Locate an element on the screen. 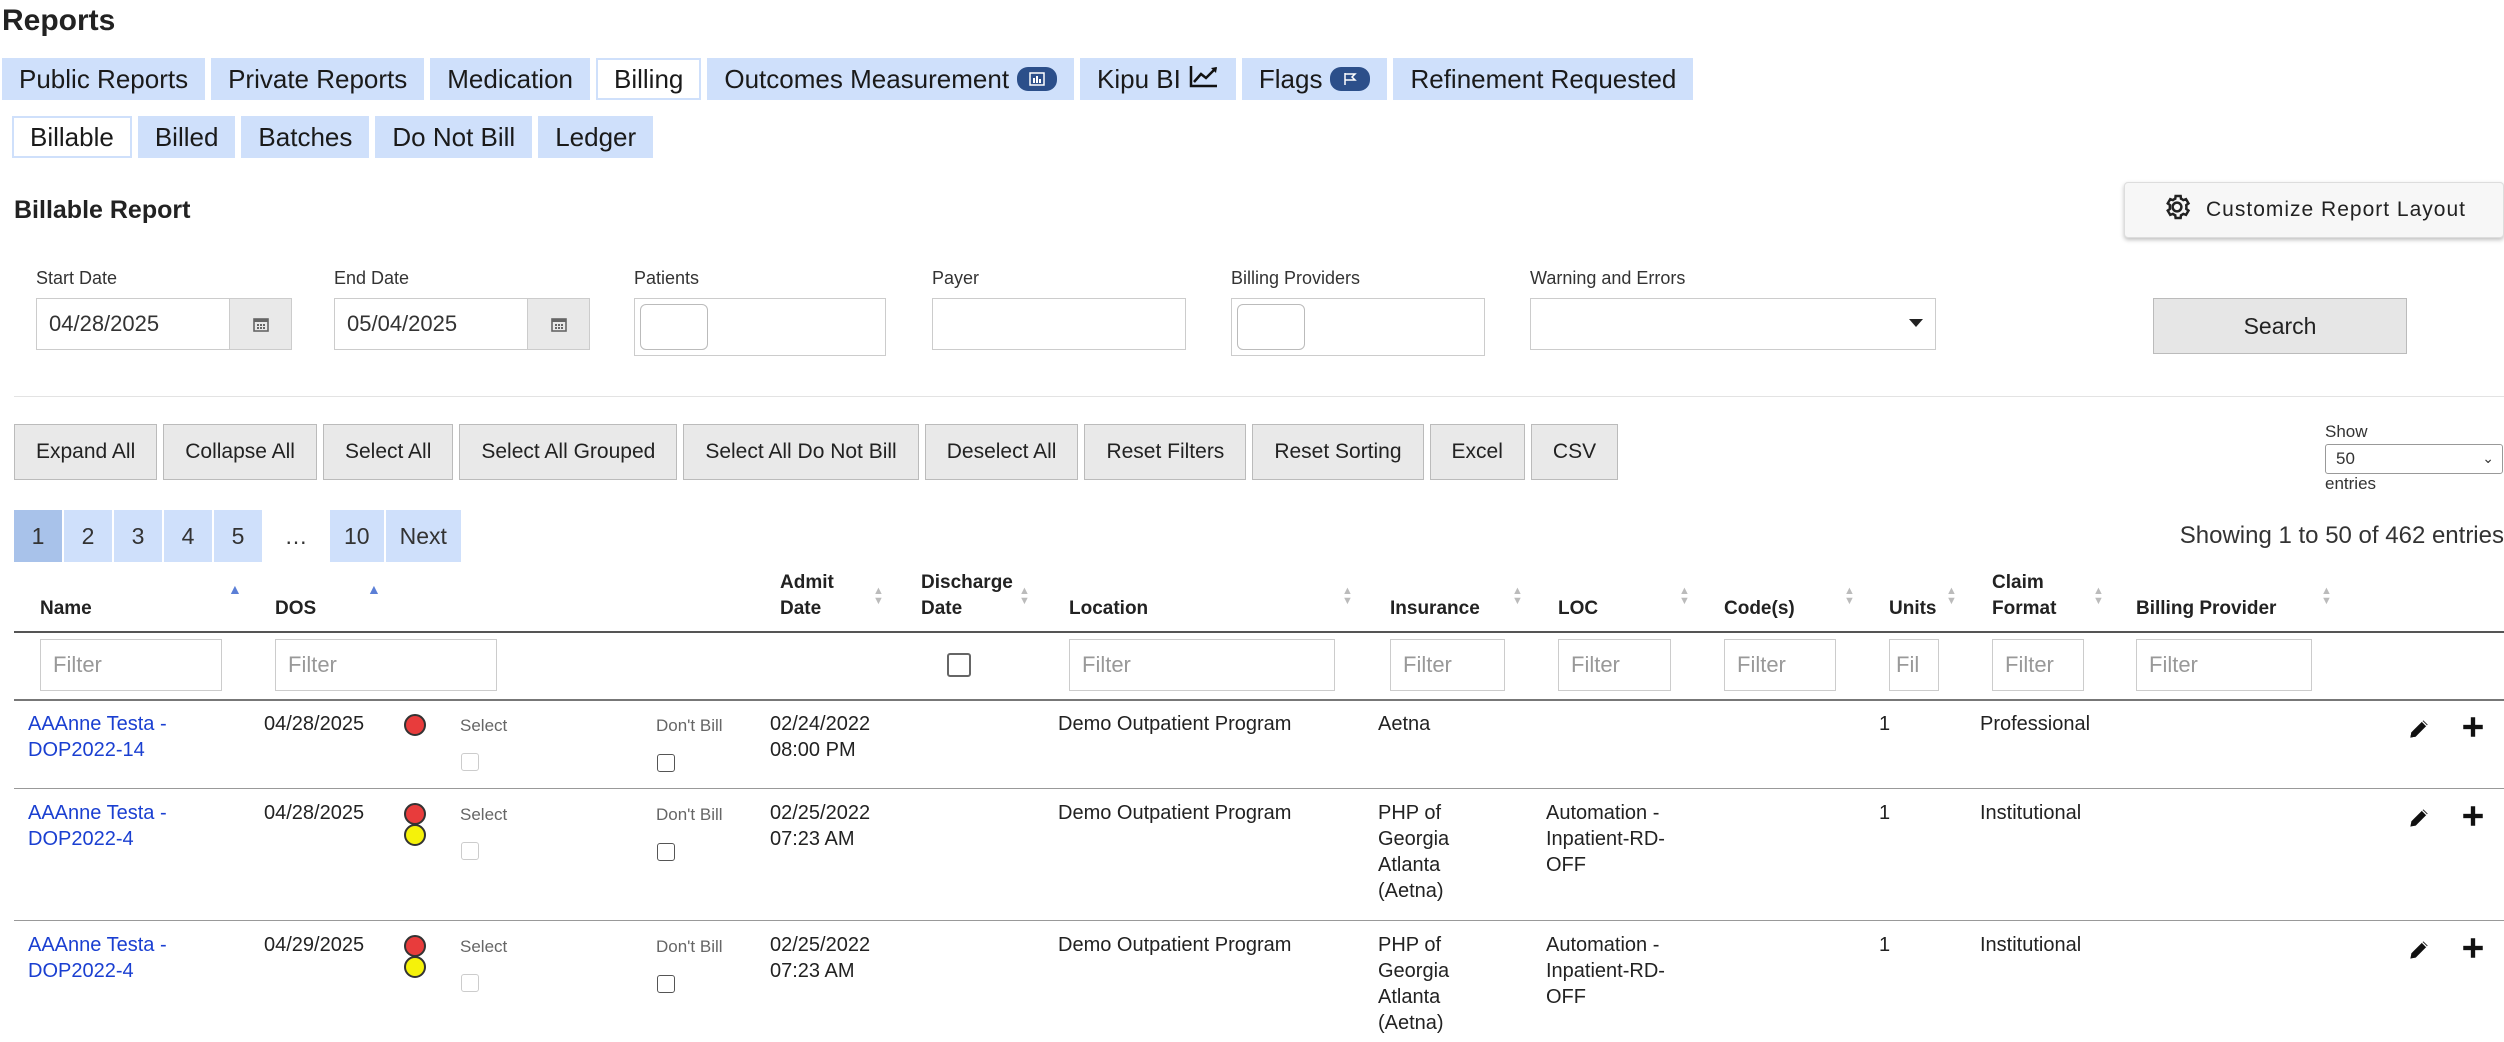 Image resolution: width=2504 pixels, height=1042 pixels. name-filter-input: Filter is located at coordinates (131, 665).